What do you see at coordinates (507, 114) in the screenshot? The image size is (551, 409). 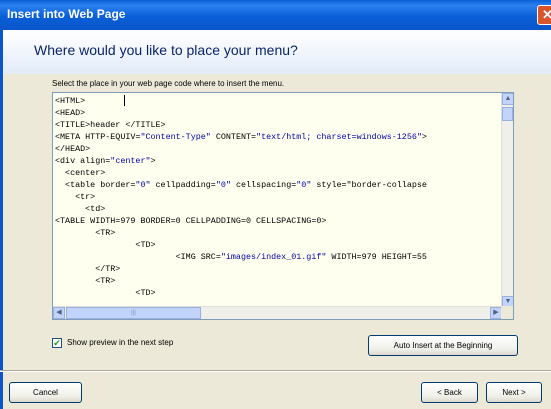 I see `vertical-scroll-thumb` at bounding box center [507, 114].